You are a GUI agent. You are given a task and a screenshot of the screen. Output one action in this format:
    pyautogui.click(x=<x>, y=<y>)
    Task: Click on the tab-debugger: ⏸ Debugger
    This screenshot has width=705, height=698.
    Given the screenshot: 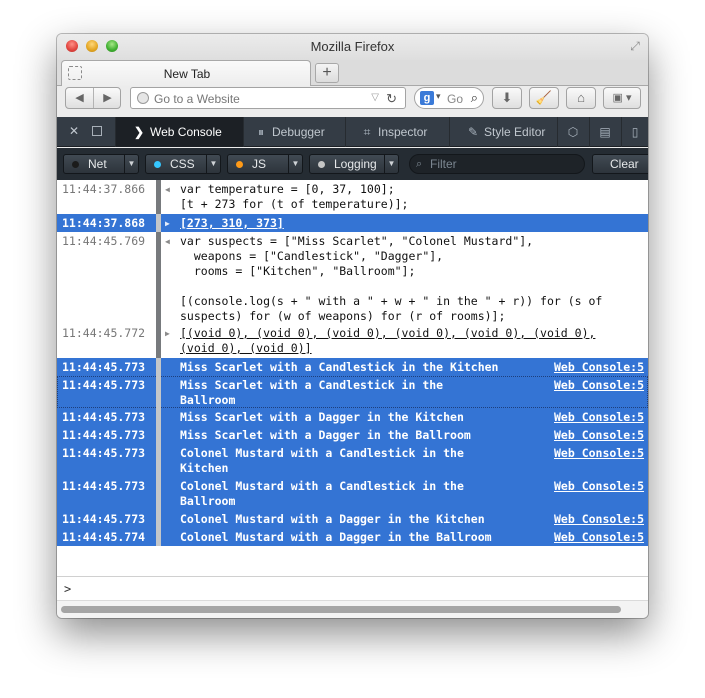 What is the action you would take?
    pyautogui.click(x=294, y=132)
    